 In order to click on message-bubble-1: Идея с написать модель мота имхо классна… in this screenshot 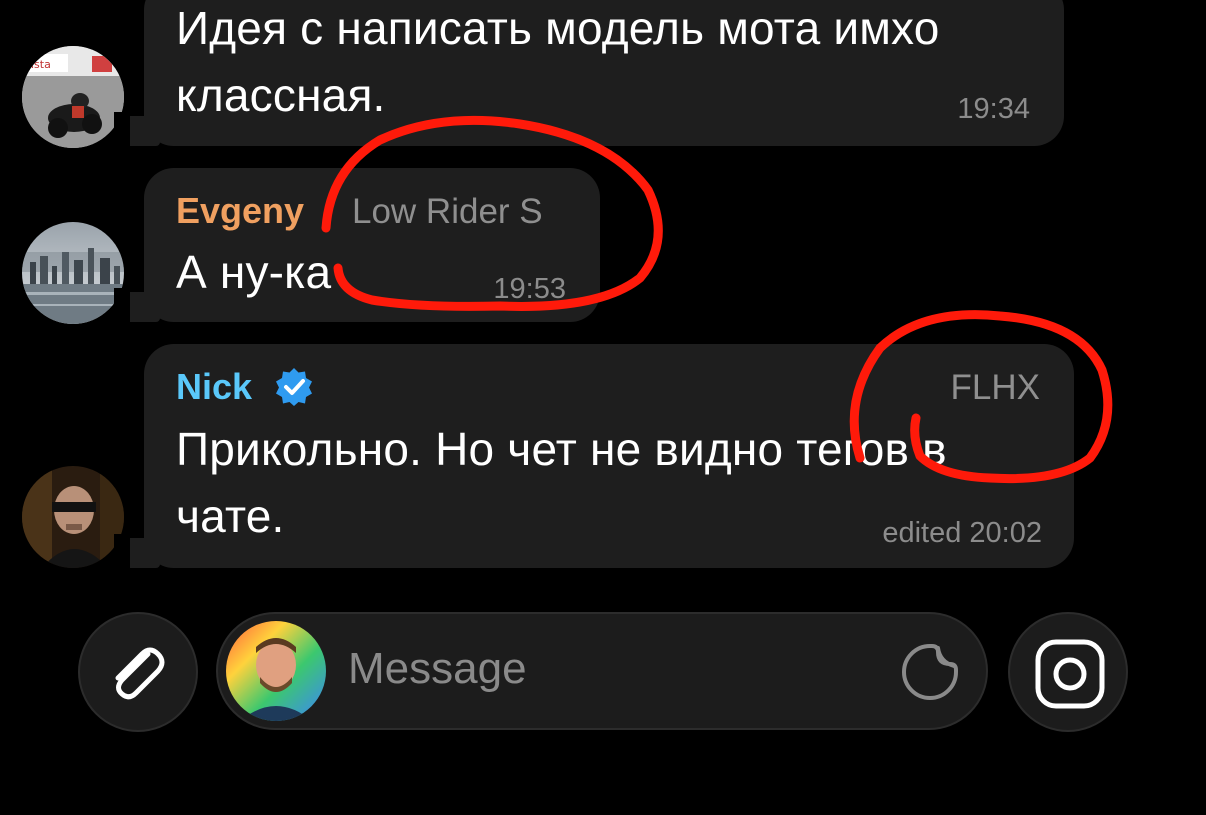, I will do `click(589, 73)`.